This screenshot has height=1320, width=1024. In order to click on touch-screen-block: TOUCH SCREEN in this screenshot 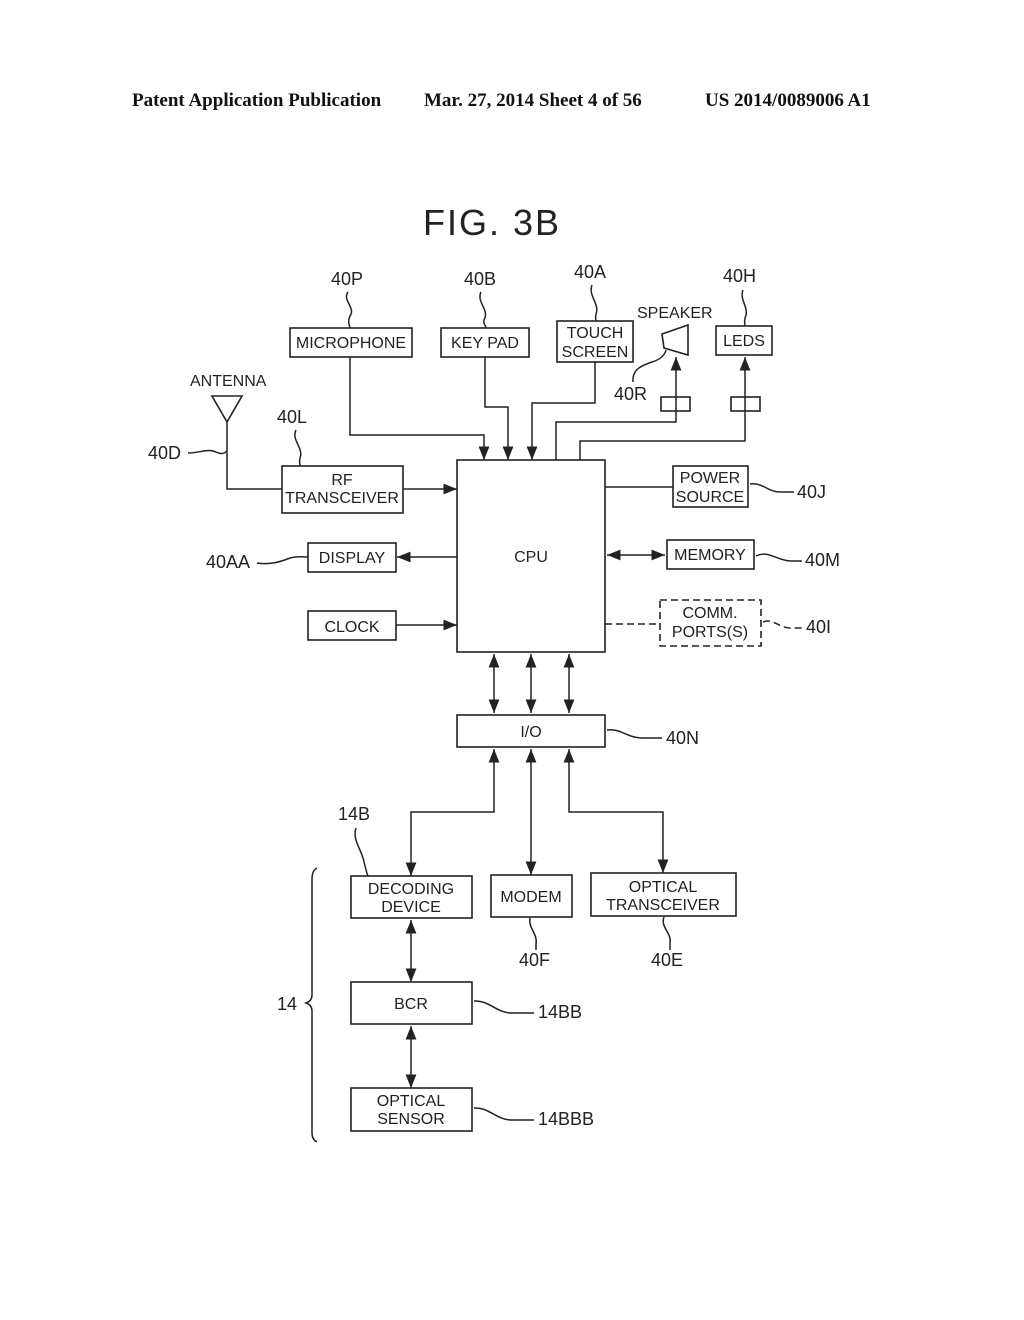, I will do `click(595, 341)`.